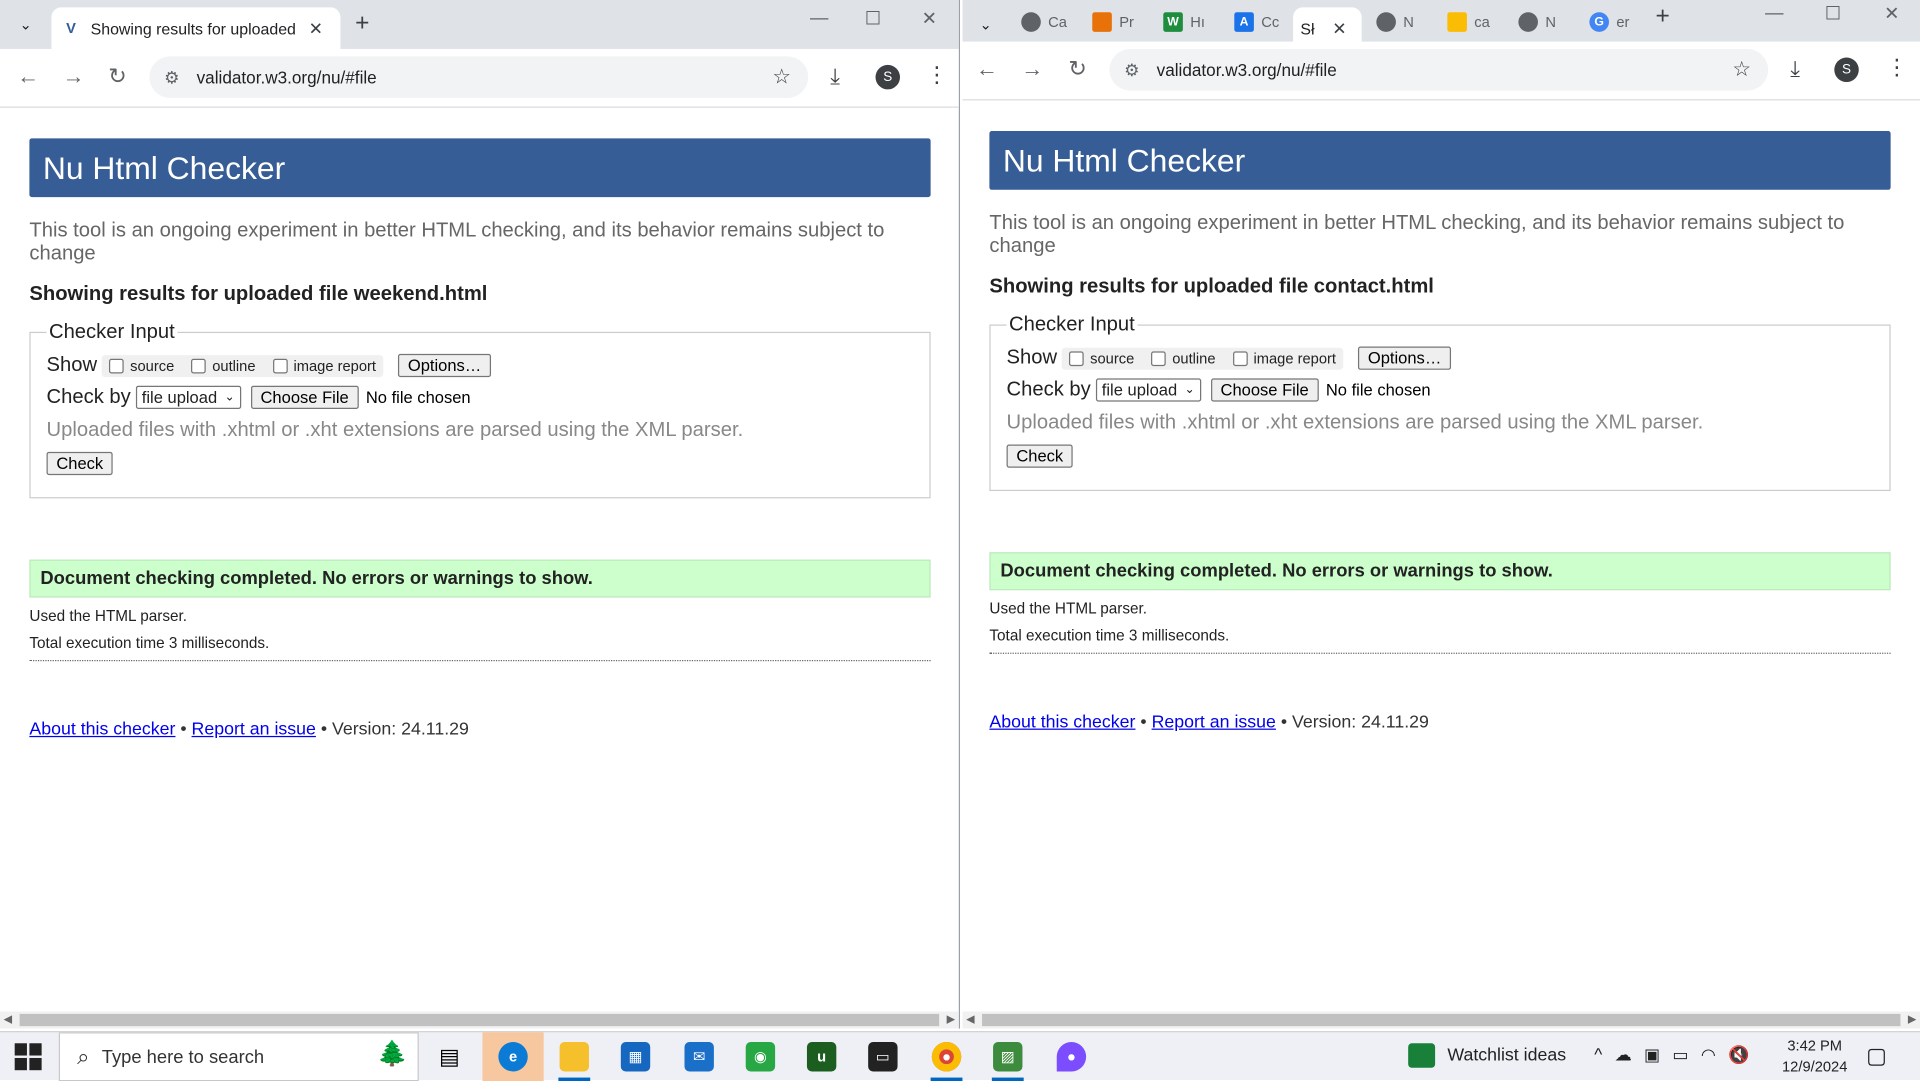 The image size is (1920, 1081). What do you see at coordinates (1068, 609) in the screenshot?
I see `parser-info: Used the HTML parser.` at bounding box center [1068, 609].